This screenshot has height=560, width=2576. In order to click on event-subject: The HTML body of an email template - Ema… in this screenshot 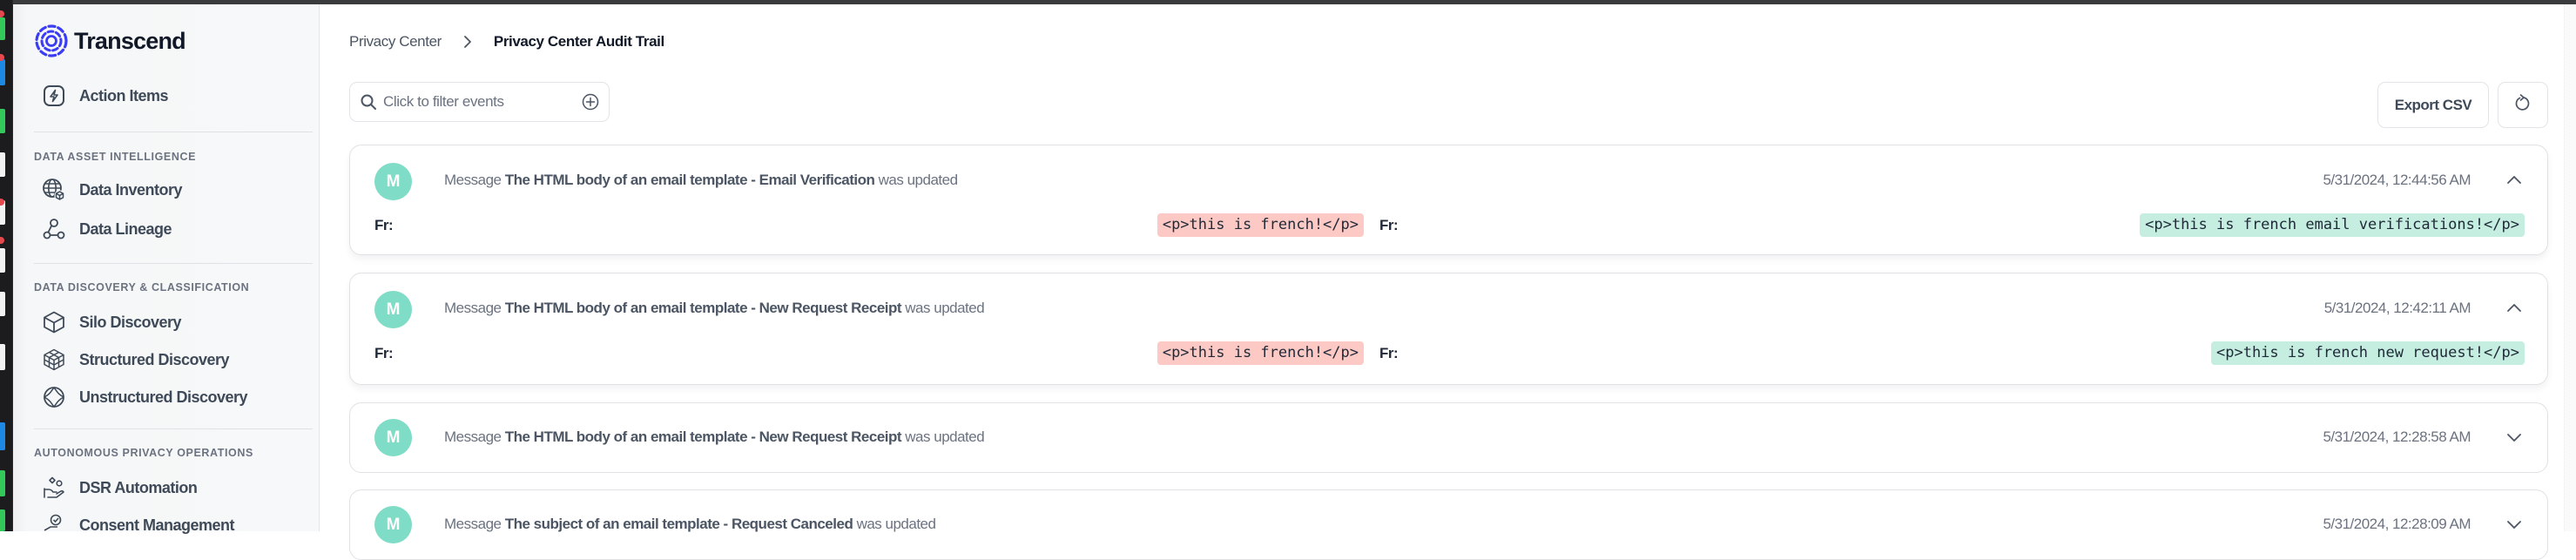, I will do `click(690, 180)`.